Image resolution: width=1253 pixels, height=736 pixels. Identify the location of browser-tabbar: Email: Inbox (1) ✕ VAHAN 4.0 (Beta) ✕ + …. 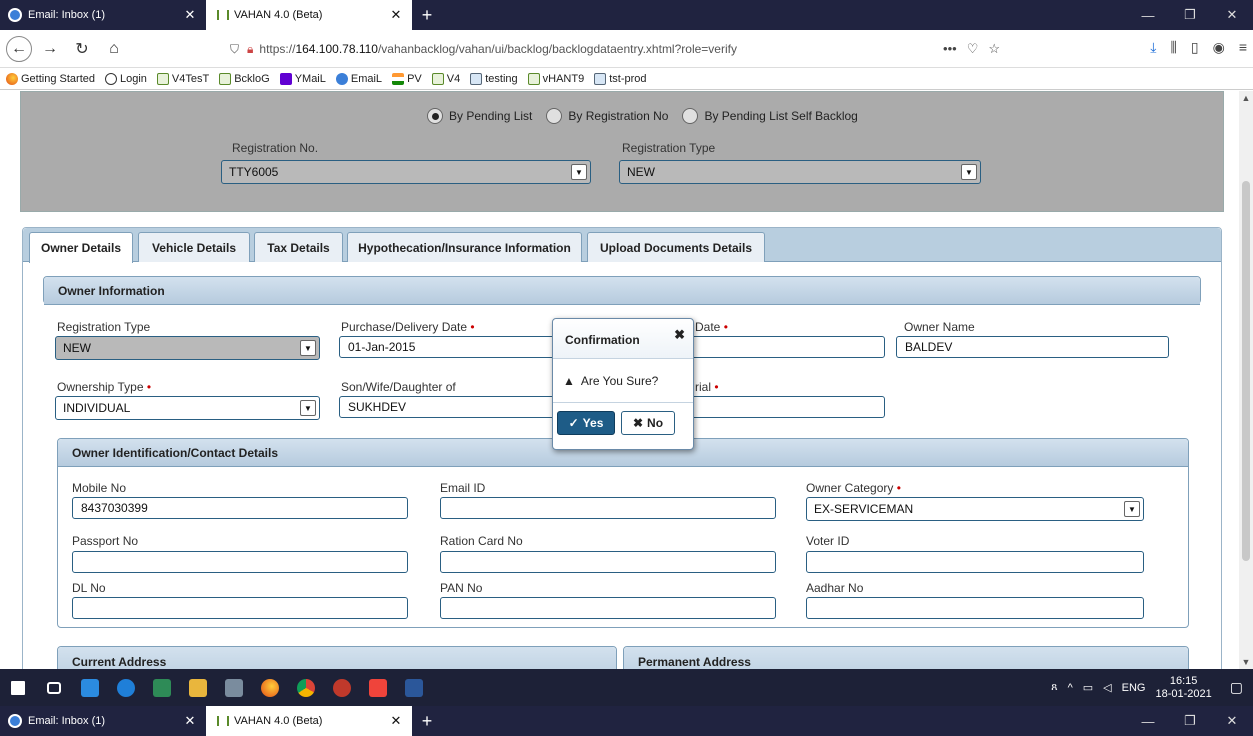
(626, 15).